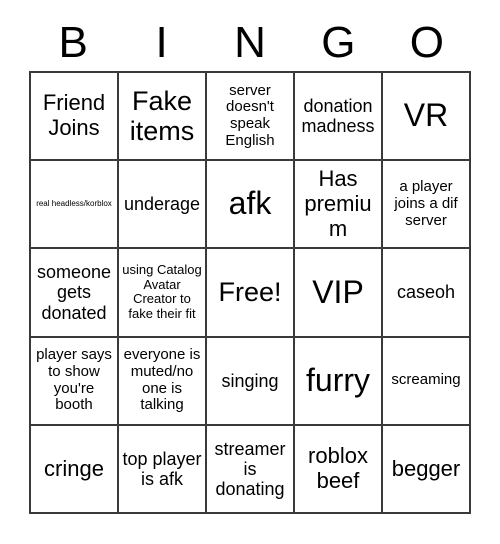  I want to click on bingo-cell-label: donation madness, so click(338, 116).